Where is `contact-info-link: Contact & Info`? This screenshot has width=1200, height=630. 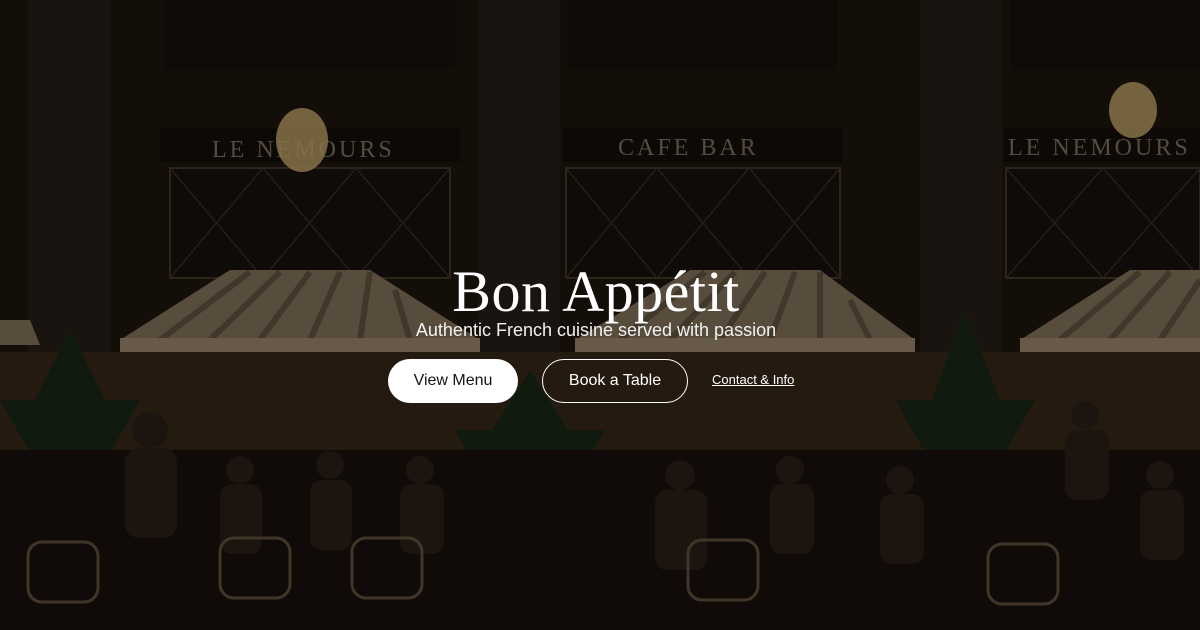
contact-info-link: Contact & Info is located at coordinates (753, 379).